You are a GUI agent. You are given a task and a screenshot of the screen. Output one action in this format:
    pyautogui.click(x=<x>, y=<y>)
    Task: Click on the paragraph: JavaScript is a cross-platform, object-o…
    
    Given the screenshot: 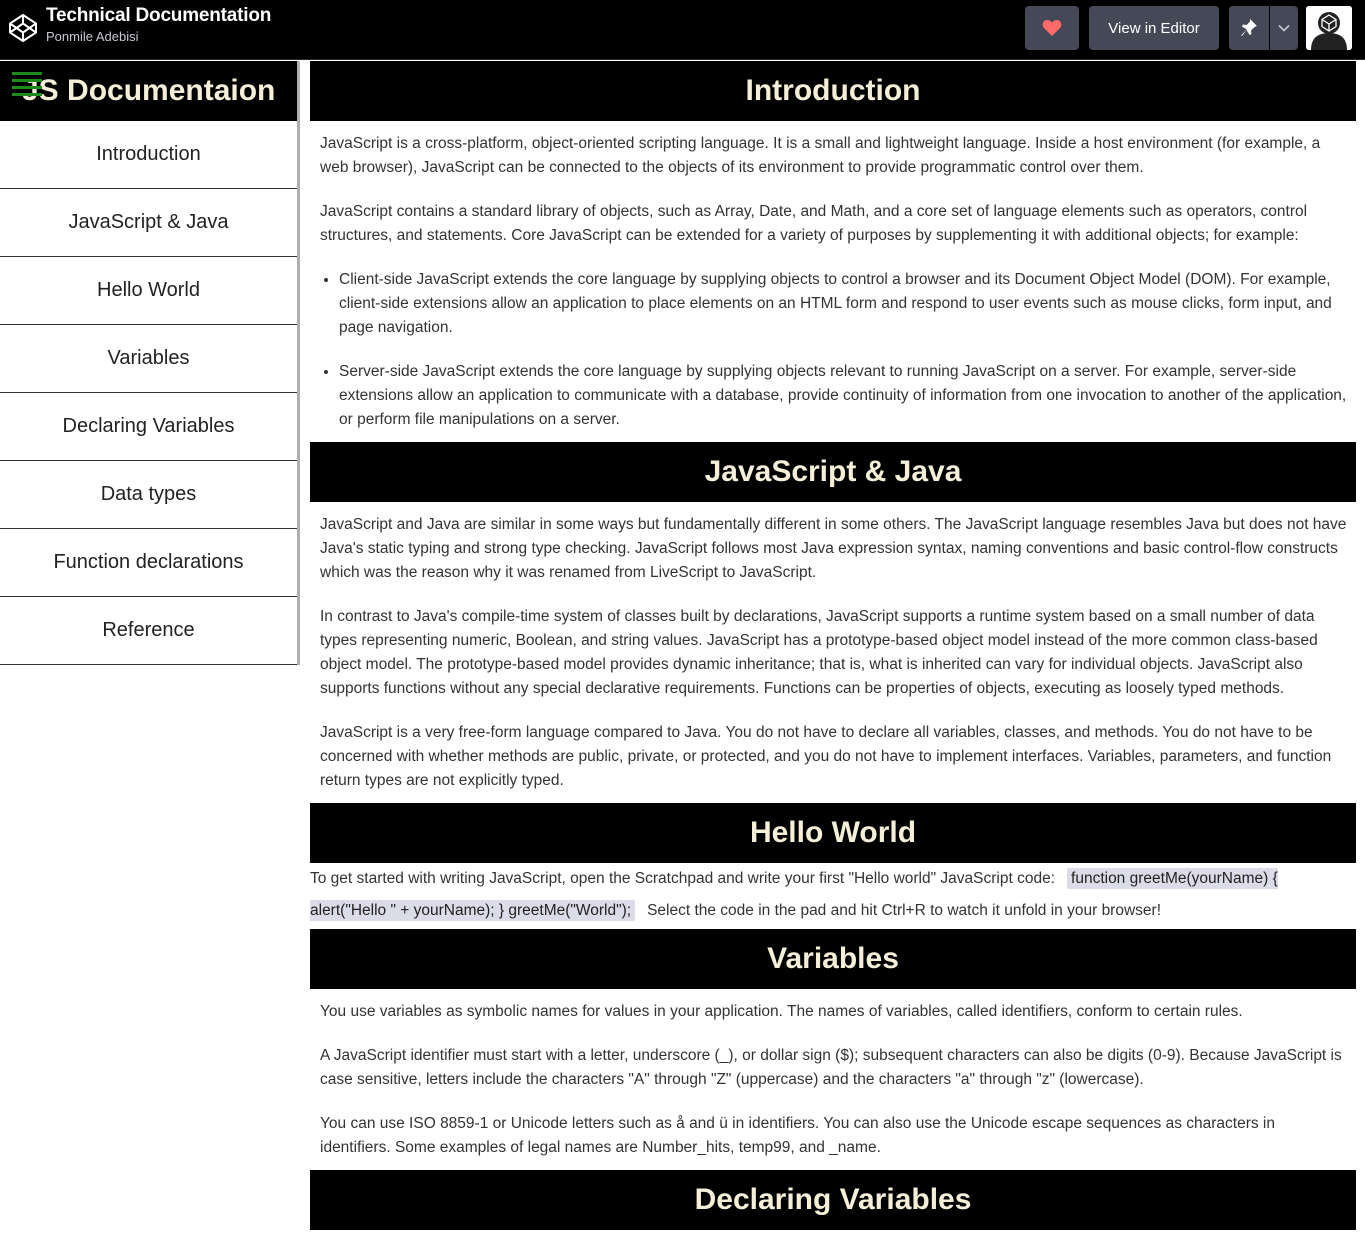 What is the action you would take?
    pyautogui.click(x=820, y=155)
    